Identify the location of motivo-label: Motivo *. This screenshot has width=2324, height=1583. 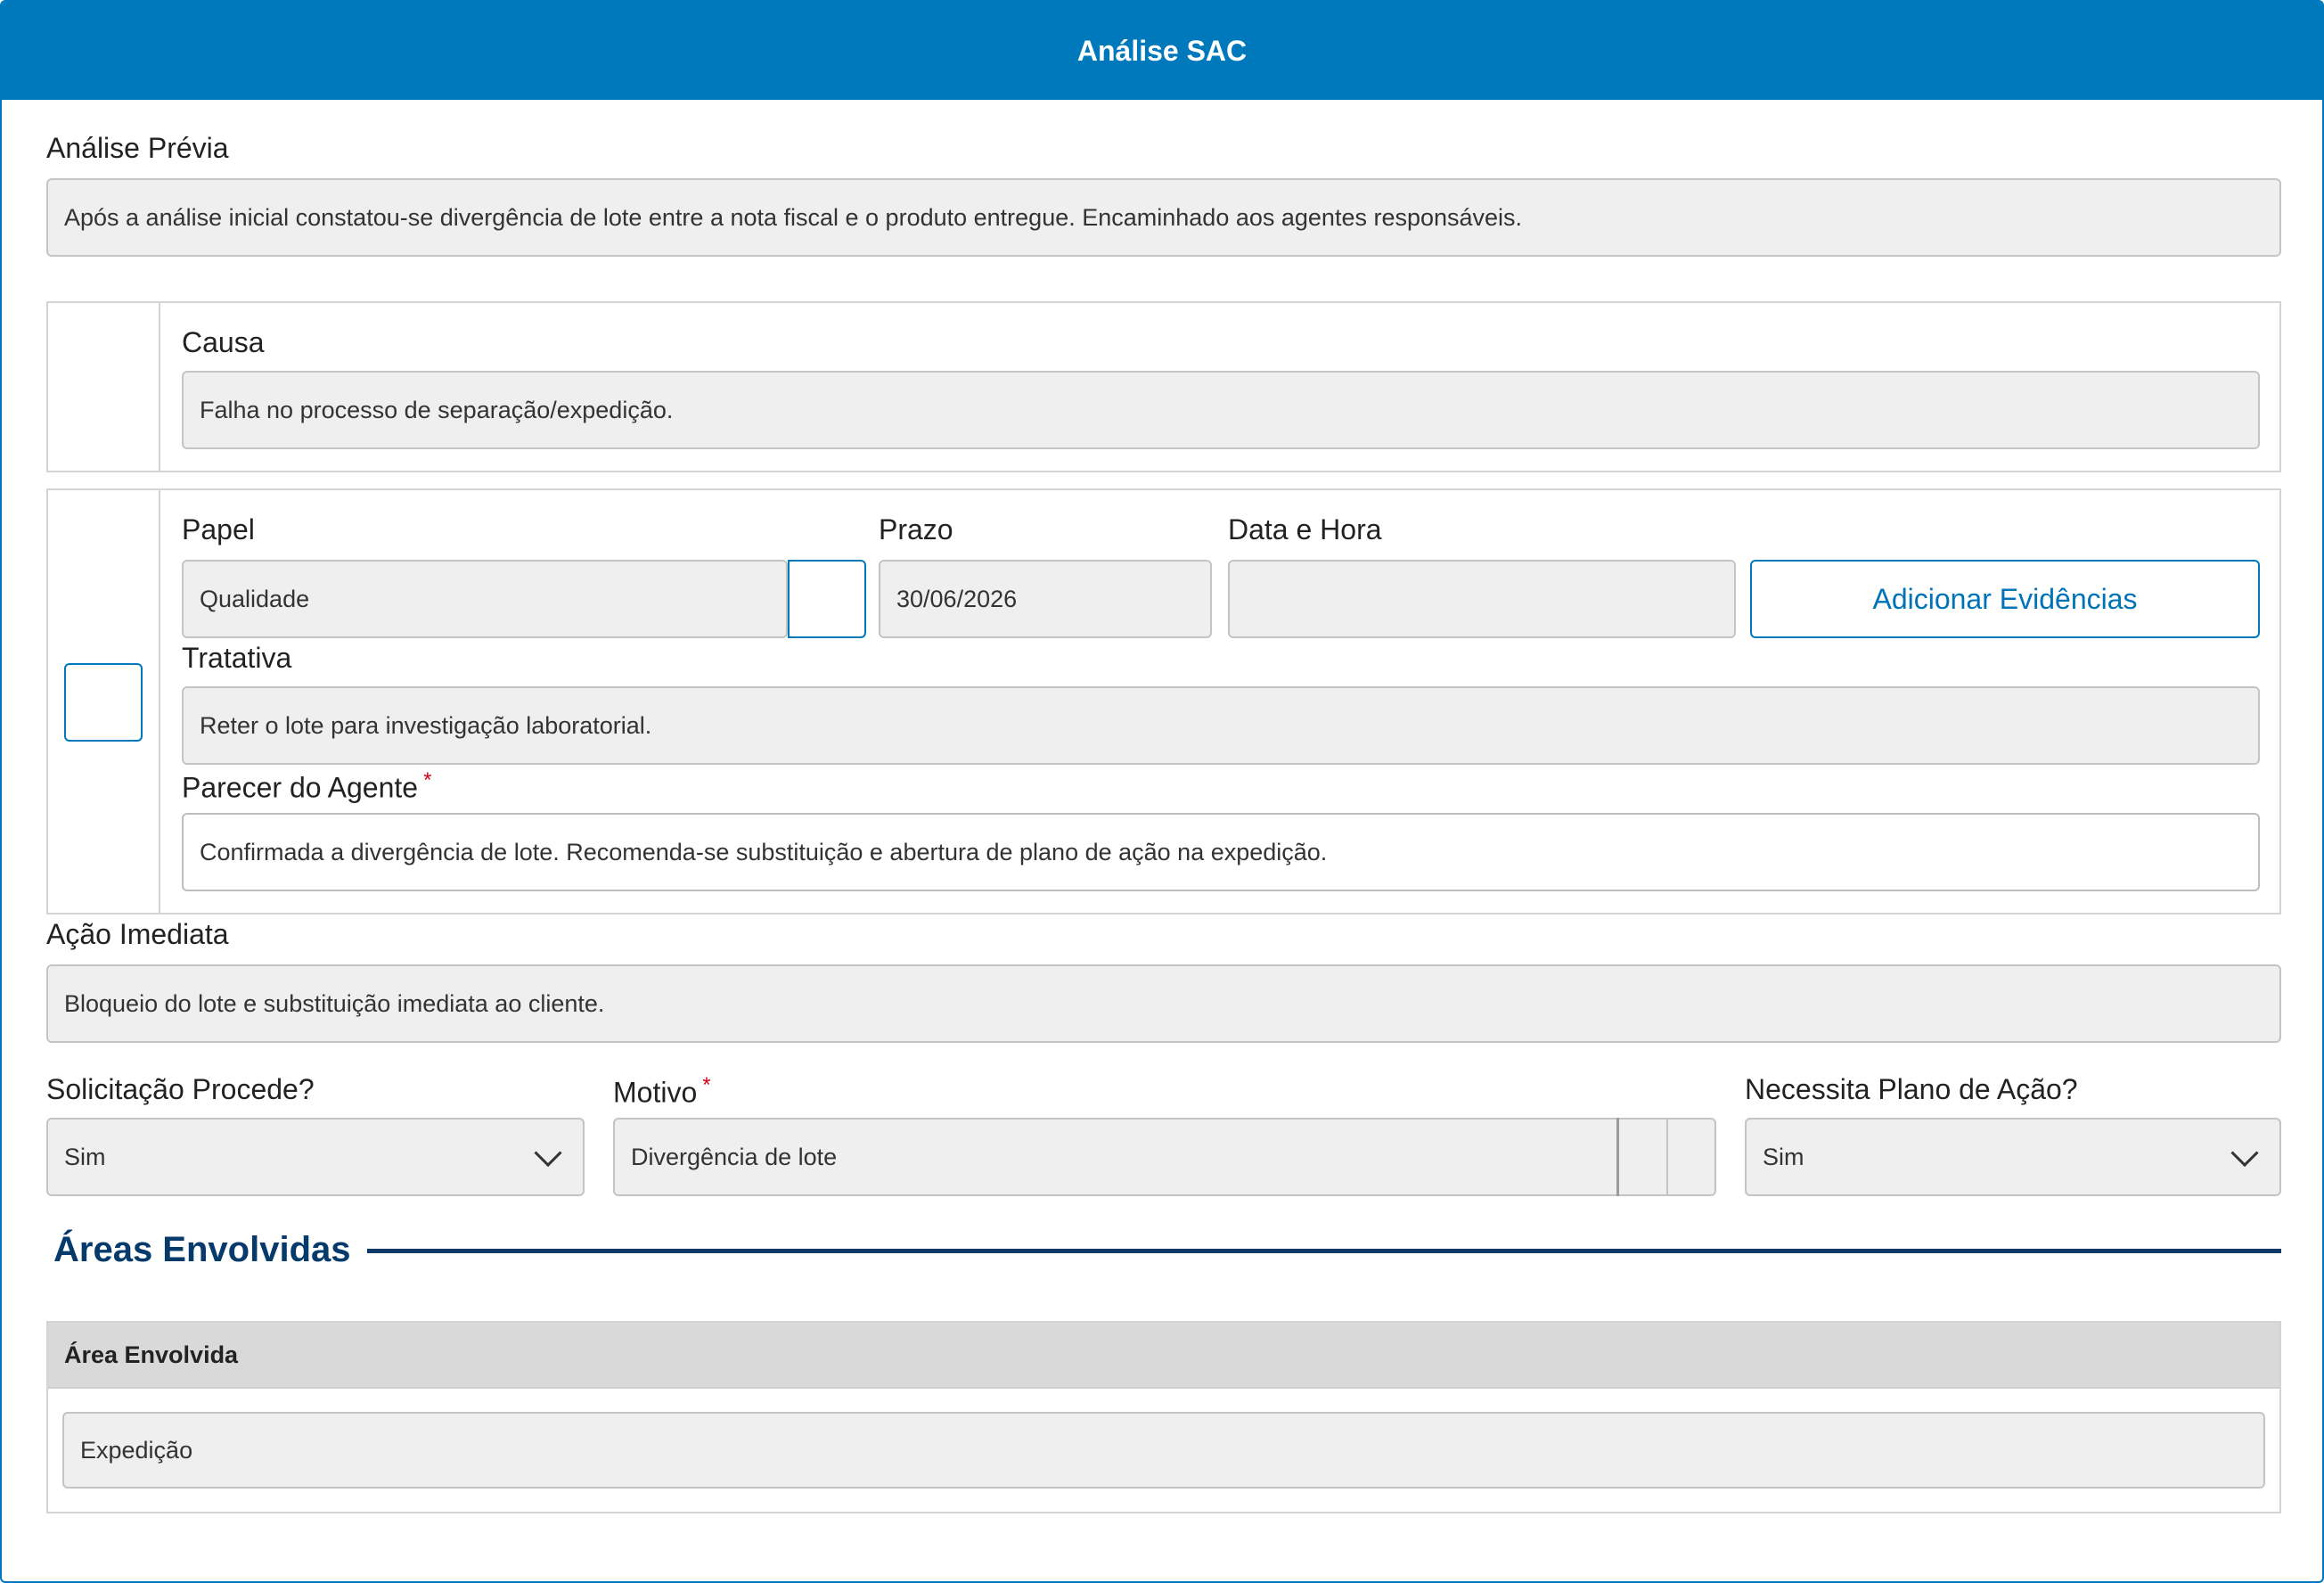
(662, 1091).